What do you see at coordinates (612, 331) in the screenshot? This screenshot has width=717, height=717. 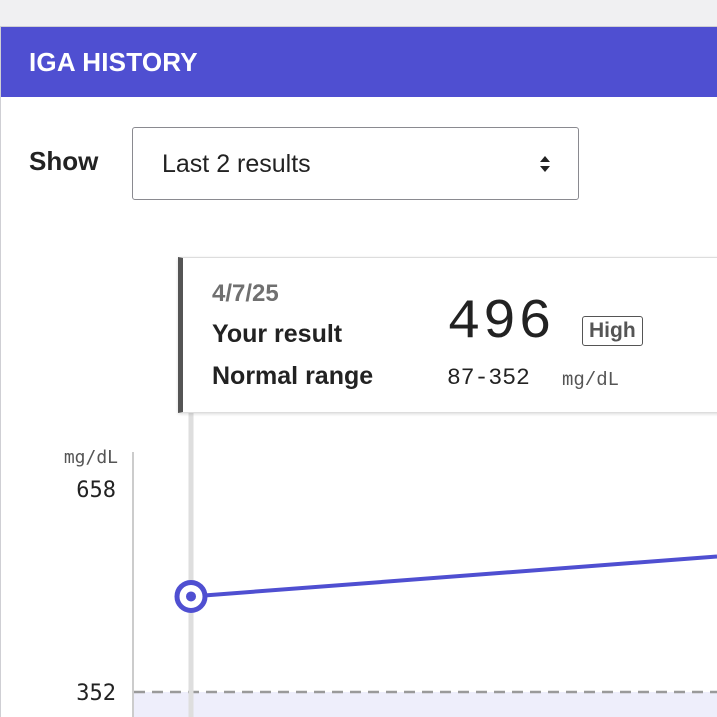 I see `high-flag-badge: High` at bounding box center [612, 331].